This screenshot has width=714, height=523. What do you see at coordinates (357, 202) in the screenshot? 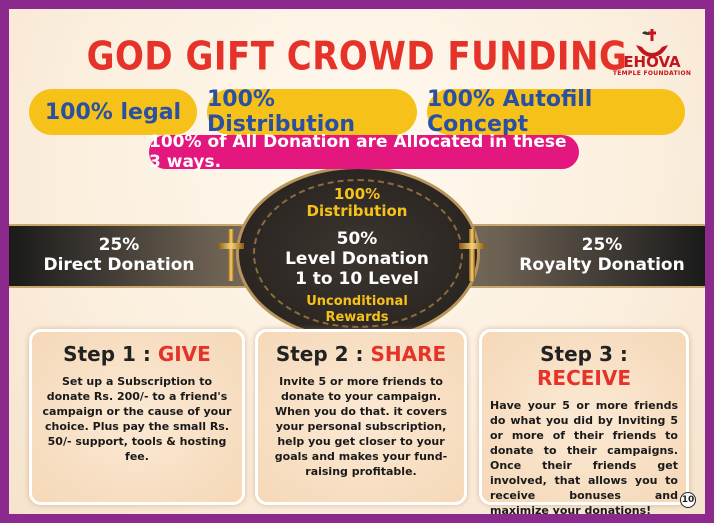
I see `center-distribution: 100% Distribution` at bounding box center [357, 202].